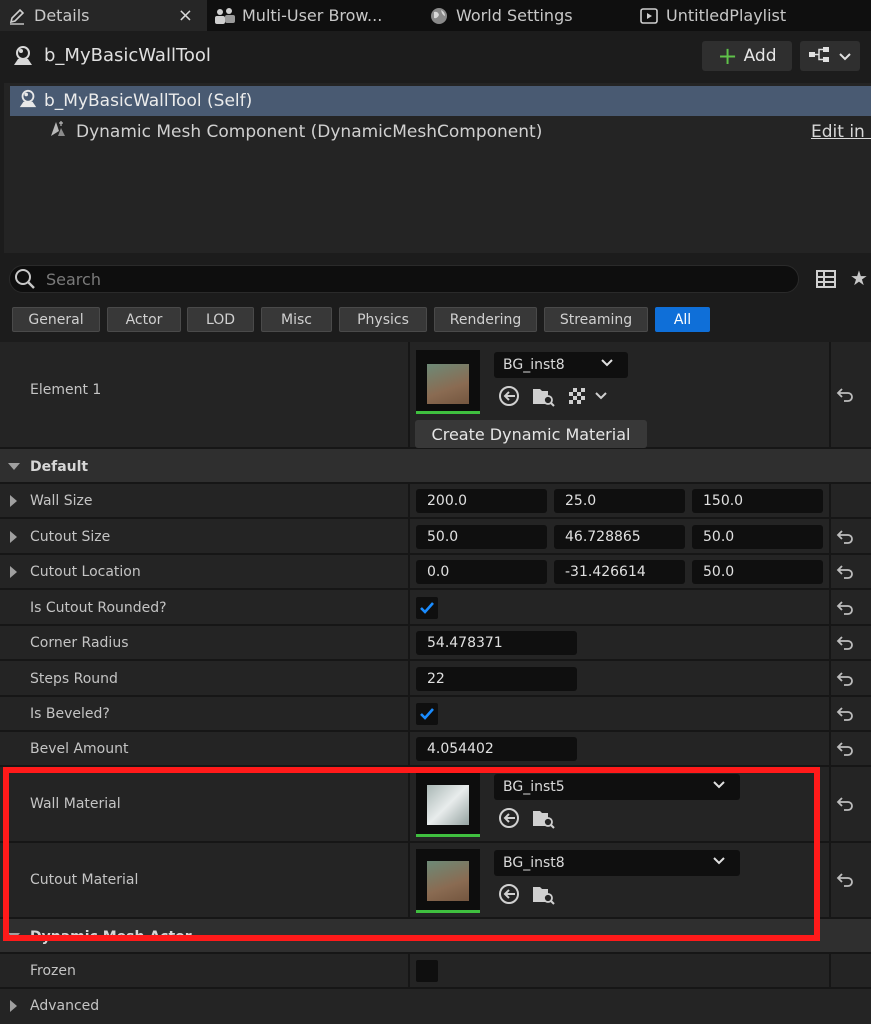  What do you see at coordinates (435, 56) in the screenshot?
I see `details-header: b_MyBasicWallTool + Add` at bounding box center [435, 56].